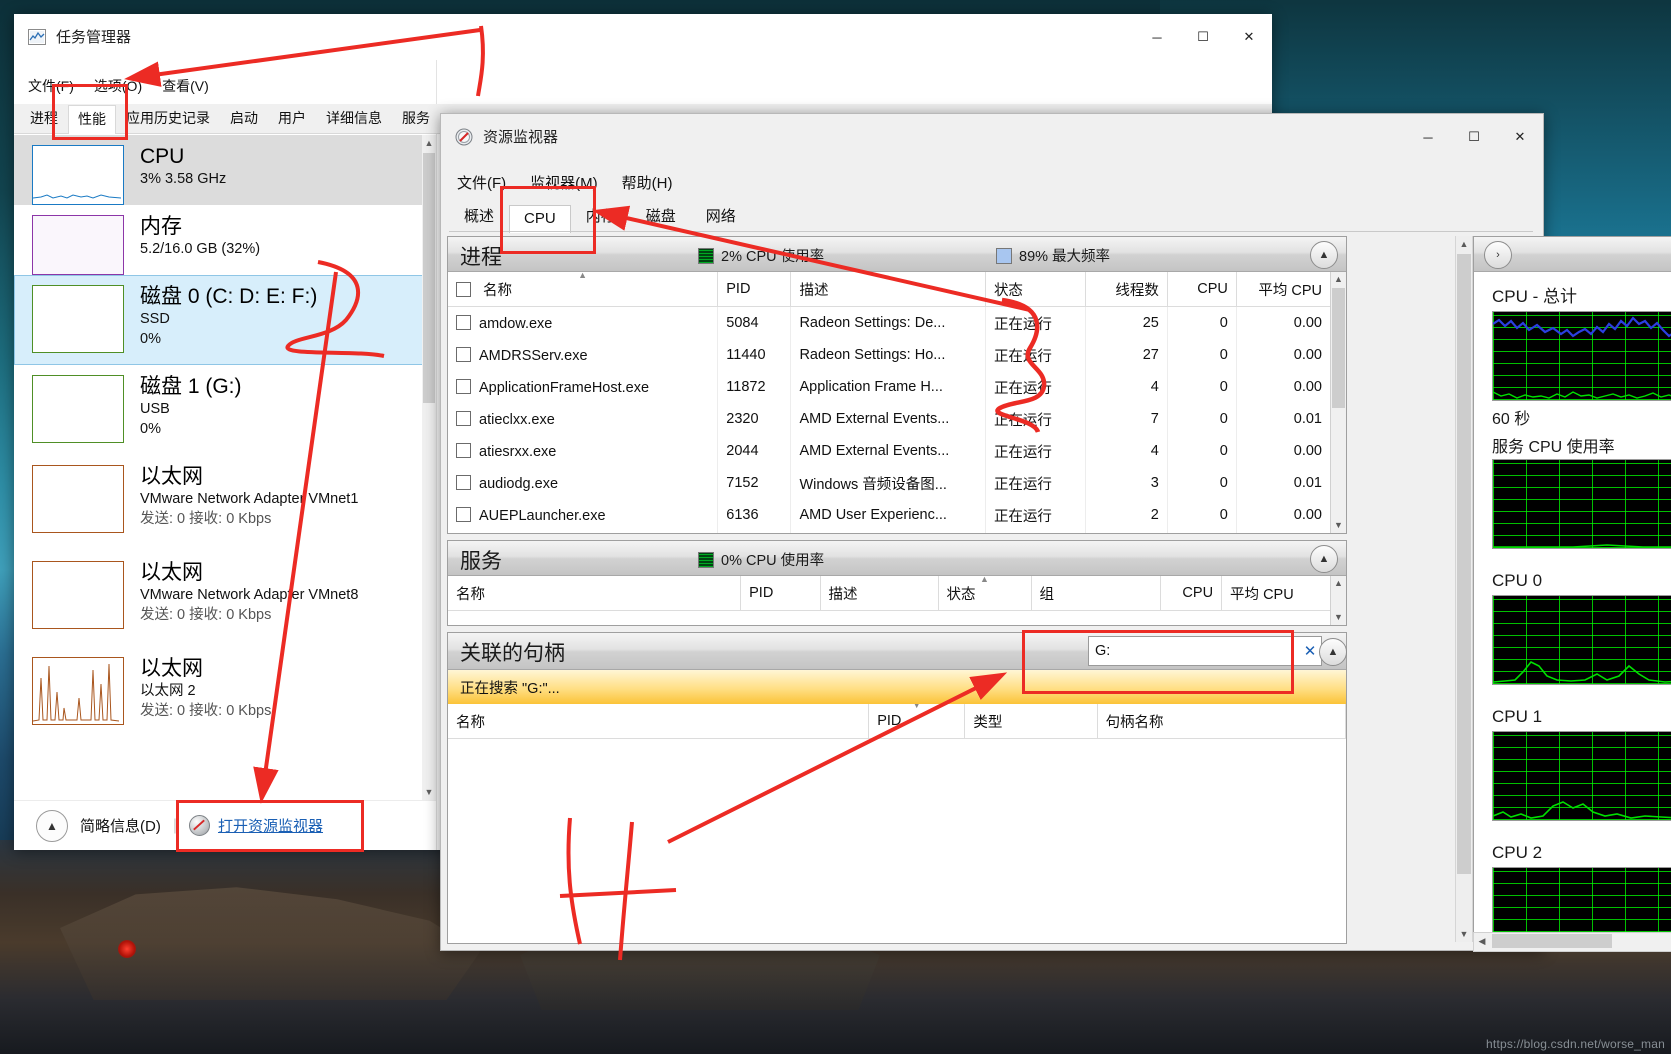  What do you see at coordinates (479, 216) in the screenshot?
I see `resmon-tab-overview: 概述` at bounding box center [479, 216].